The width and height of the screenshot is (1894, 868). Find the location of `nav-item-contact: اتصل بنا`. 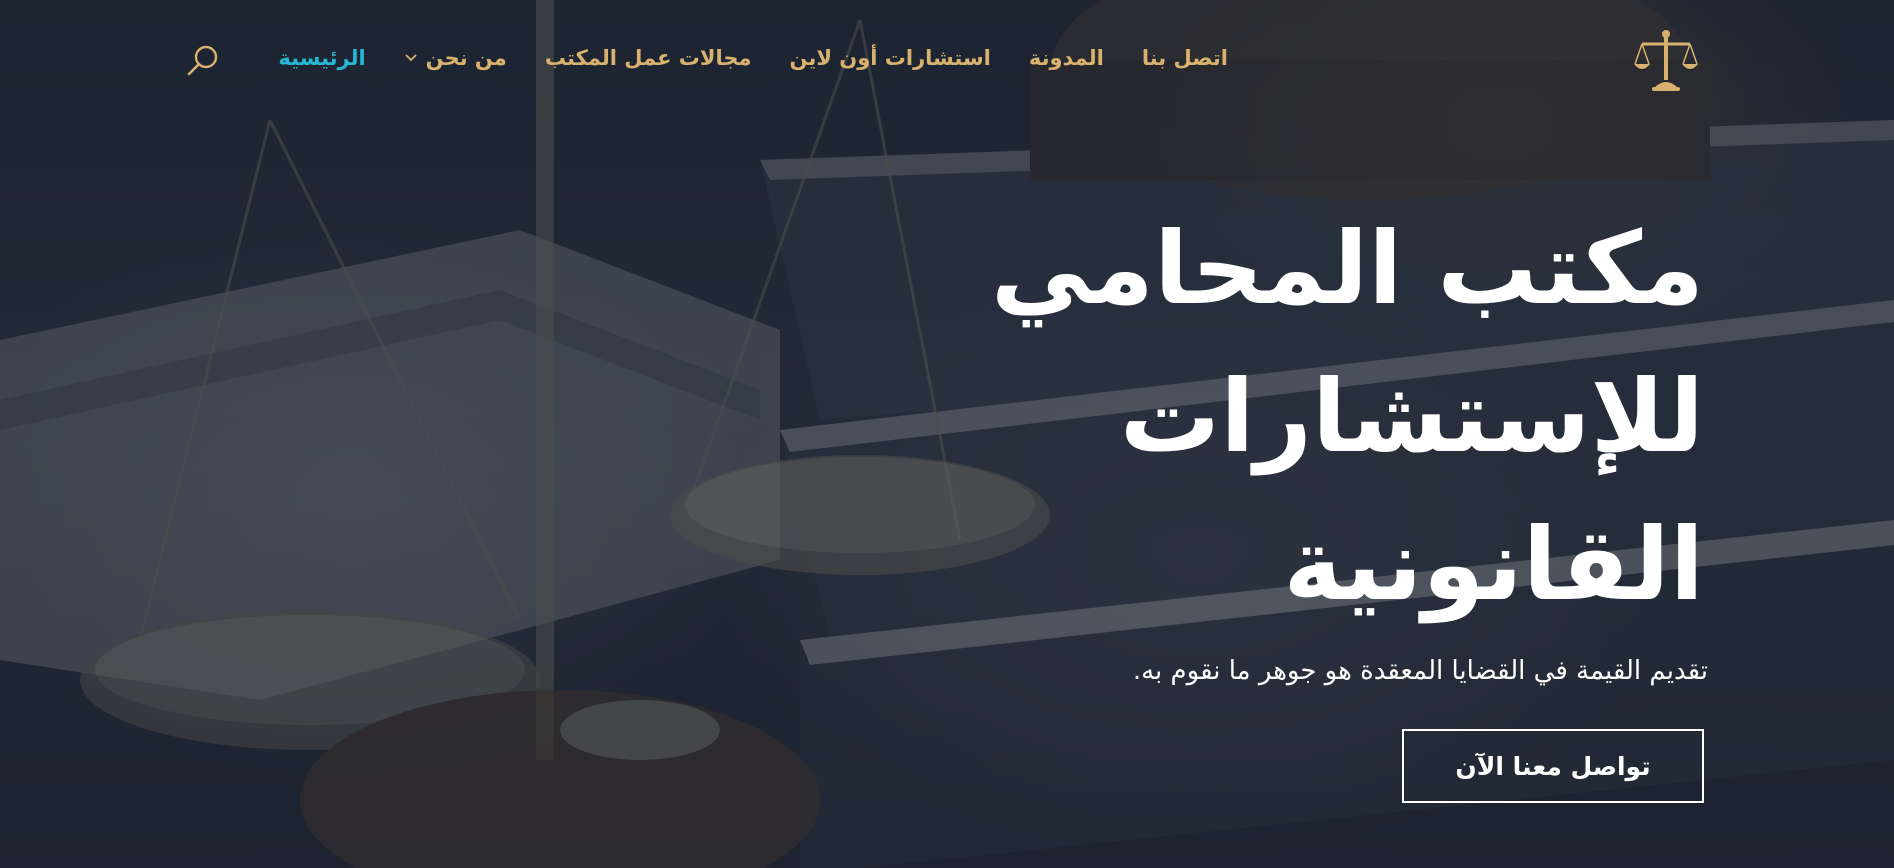

nav-item-contact: اتصل بنا is located at coordinates (1185, 58).